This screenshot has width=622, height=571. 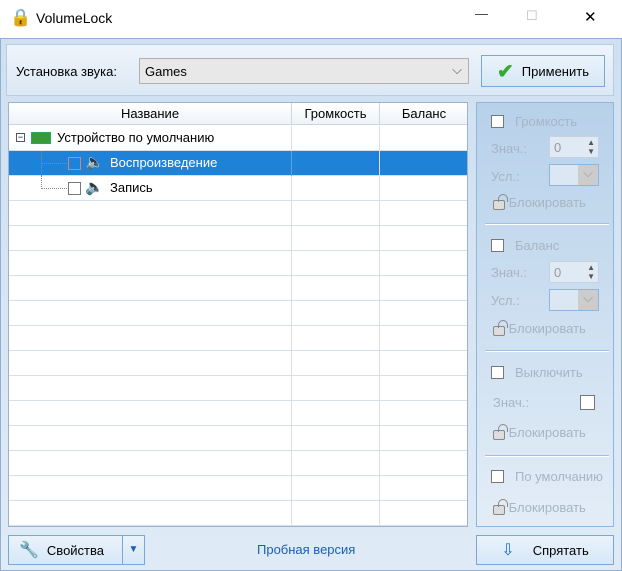 I want to click on column-header-balance: Баланс, so click(x=423, y=114).